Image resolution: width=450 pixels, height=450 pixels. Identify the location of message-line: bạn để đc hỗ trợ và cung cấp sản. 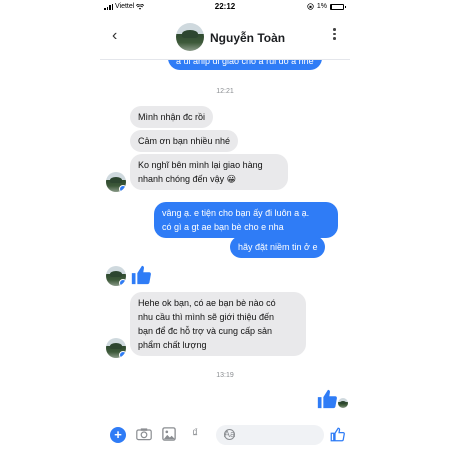
(205, 331).